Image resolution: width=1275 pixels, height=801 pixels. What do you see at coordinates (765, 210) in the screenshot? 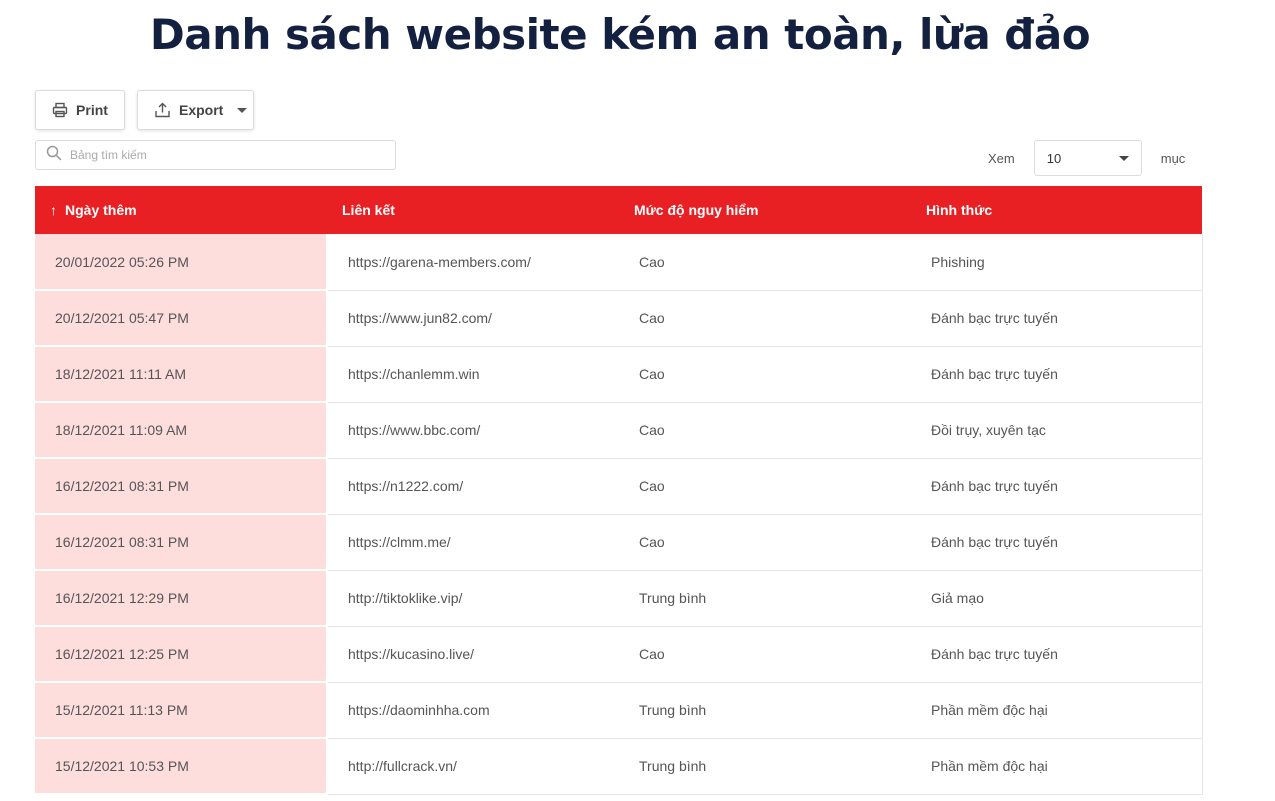
I see `column-header-level: Mức độ nguy hiểm` at bounding box center [765, 210].